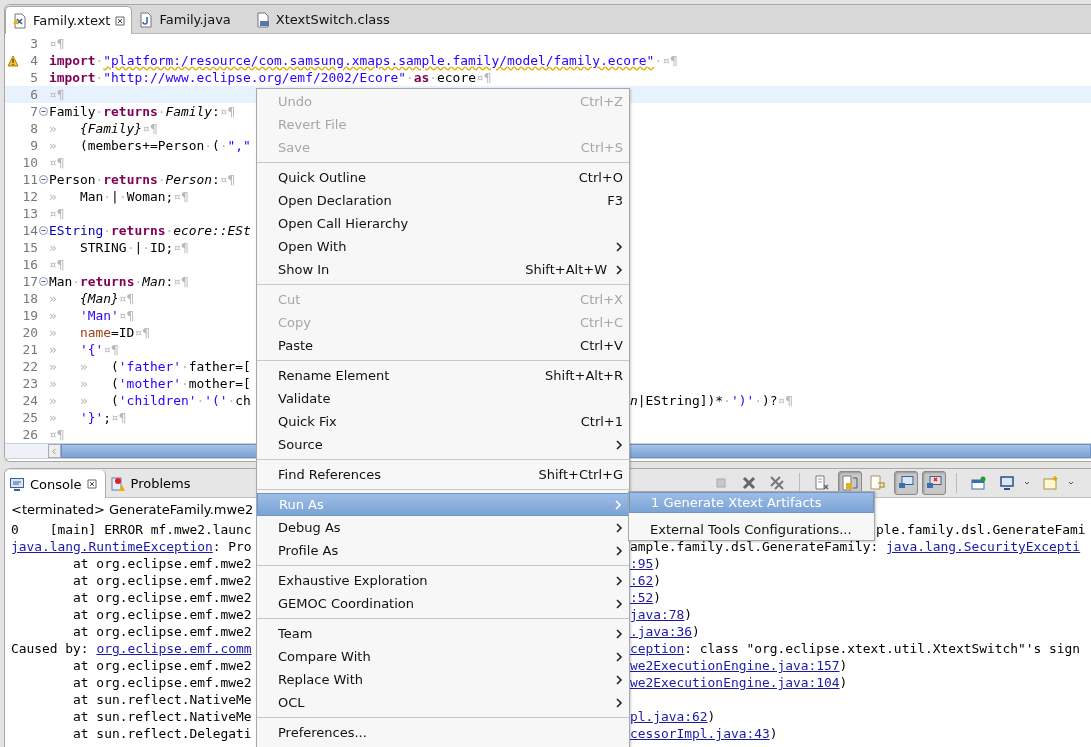 The height and width of the screenshot is (747, 1091). Describe the element at coordinates (142, 111) in the screenshot. I see `code-text: Family·returns·Family:¤¶` at that location.